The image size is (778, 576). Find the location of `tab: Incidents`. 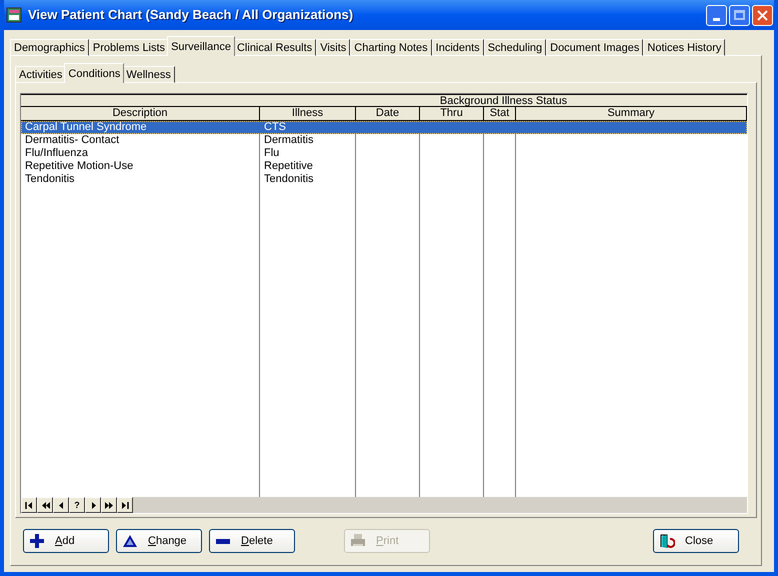

tab: Incidents is located at coordinates (458, 47).